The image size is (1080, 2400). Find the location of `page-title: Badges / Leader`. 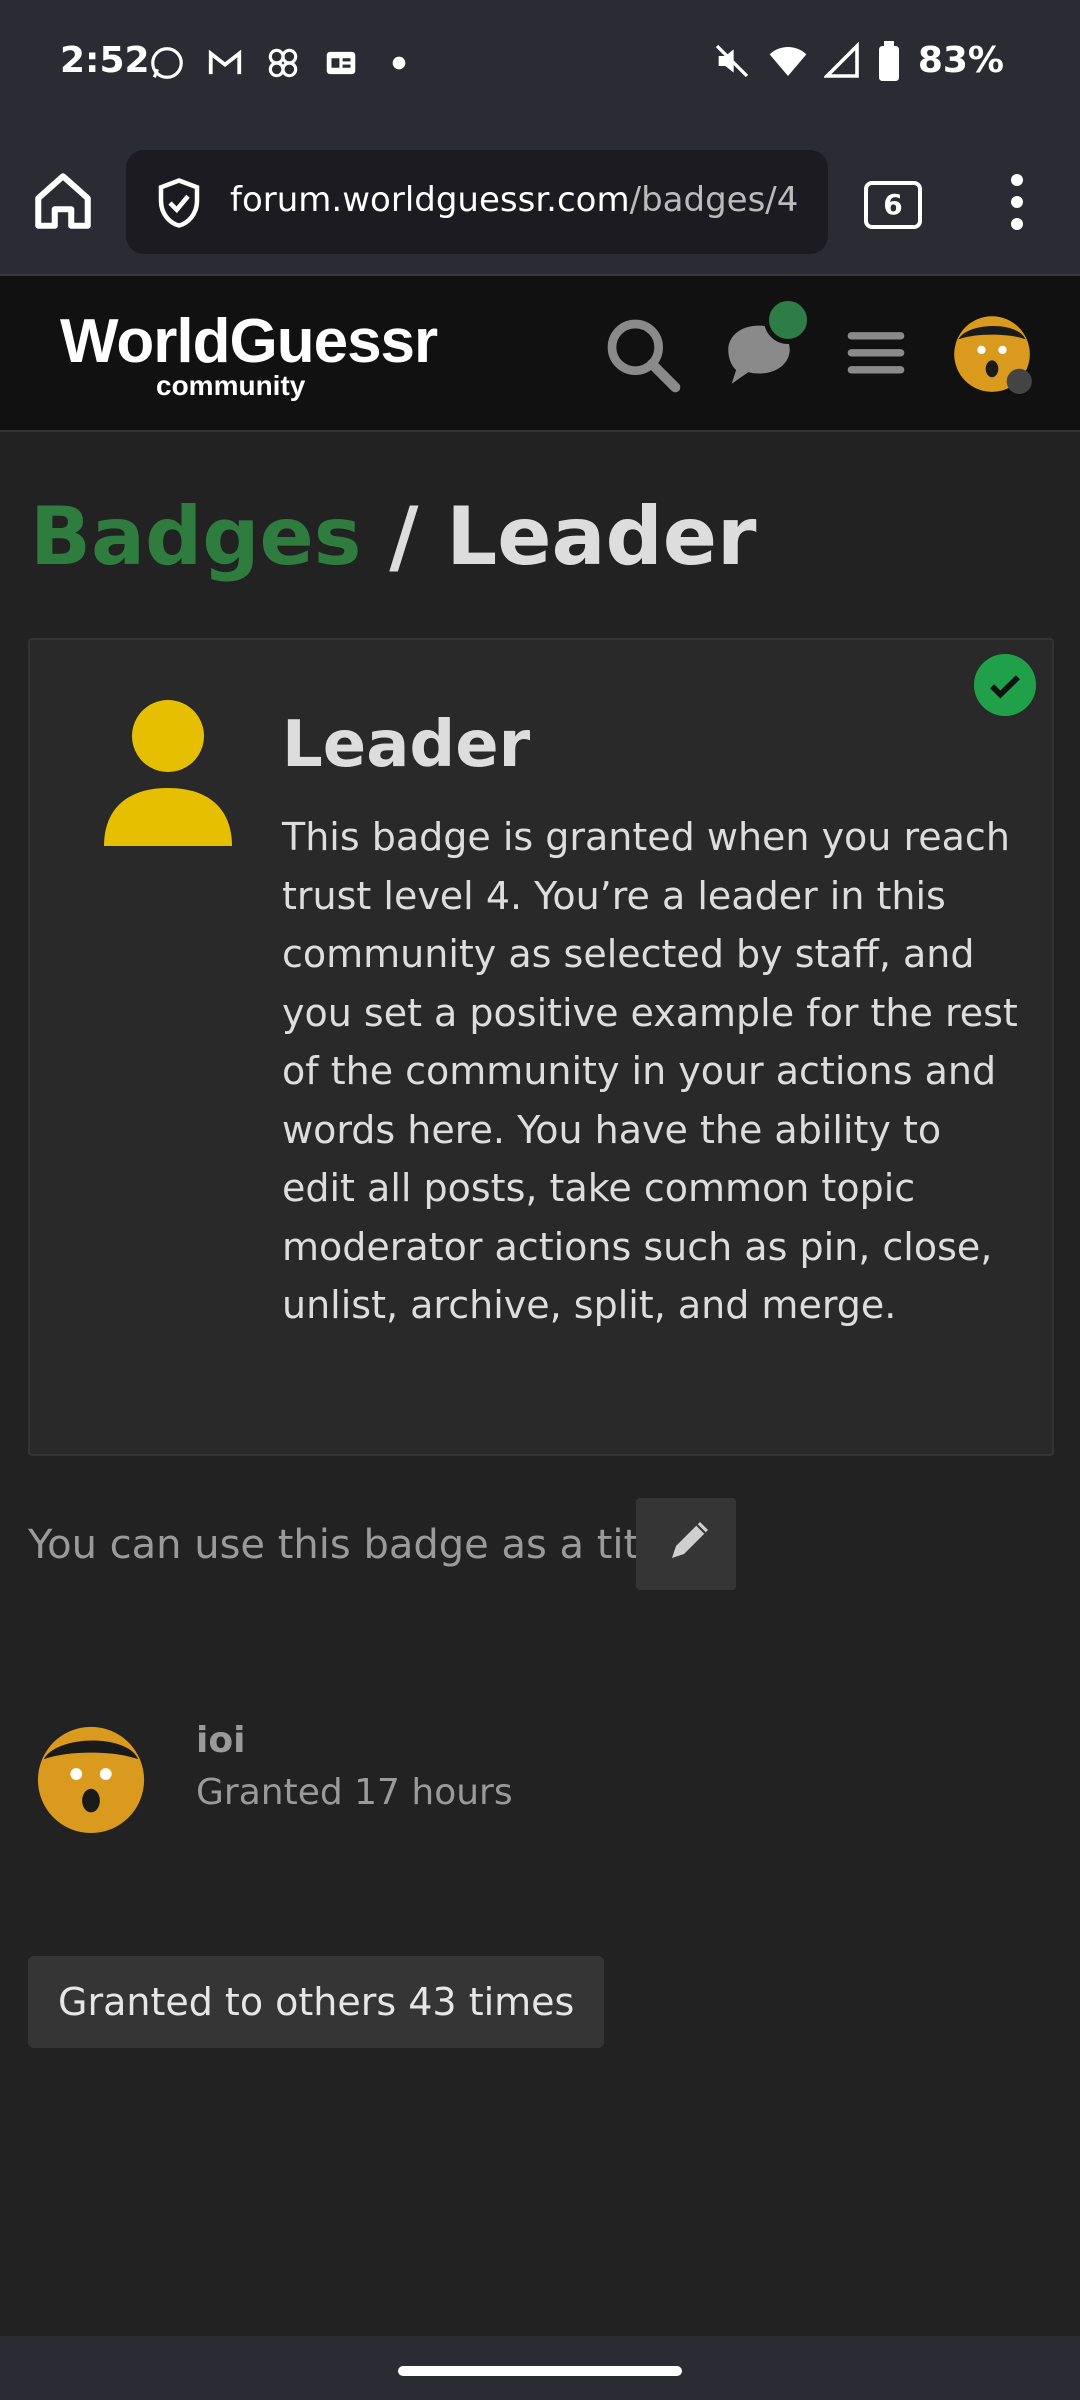

page-title: Badges / Leader is located at coordinates (393, 536).